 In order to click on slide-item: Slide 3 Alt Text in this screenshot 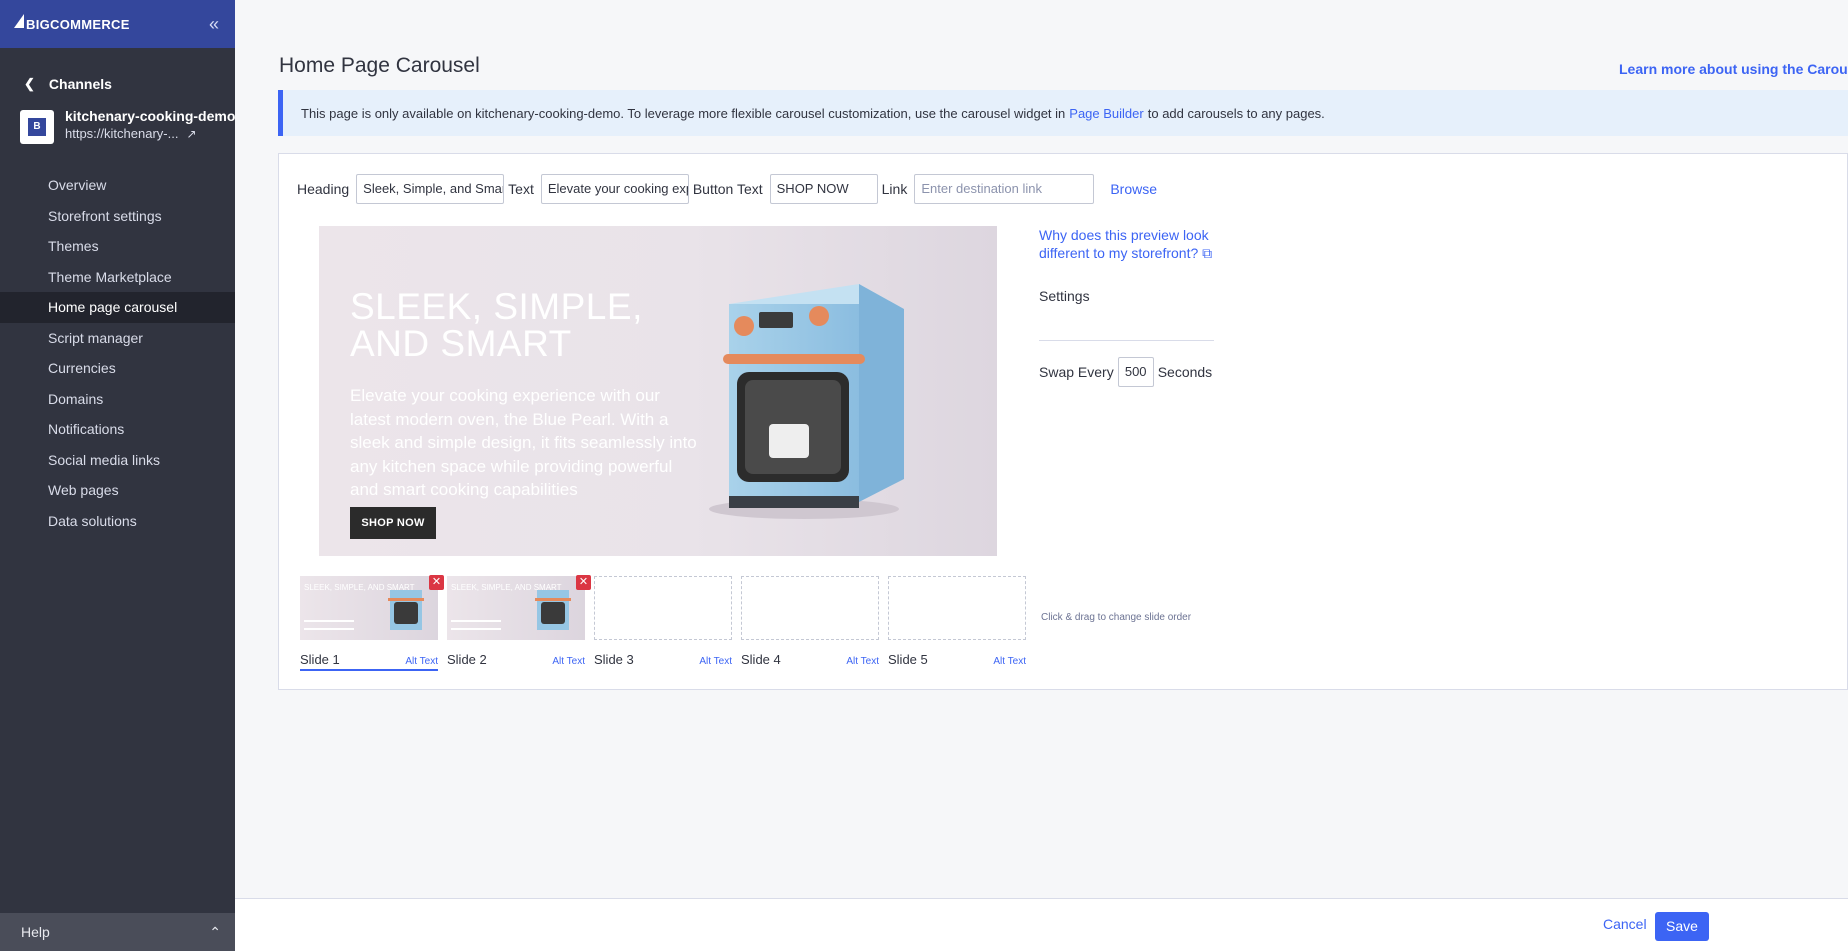, I will do `click(663, 623)`.